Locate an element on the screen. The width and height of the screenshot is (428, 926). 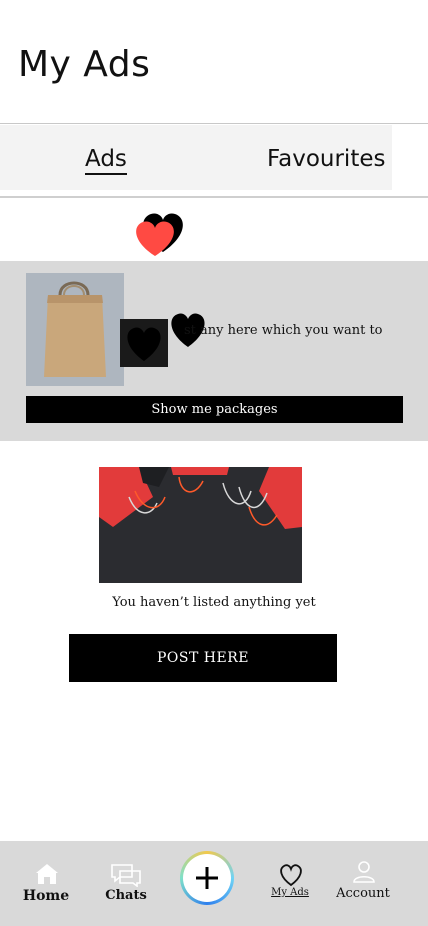
nav-item-my-ads: My Ads is located at coordinates (290, 876).